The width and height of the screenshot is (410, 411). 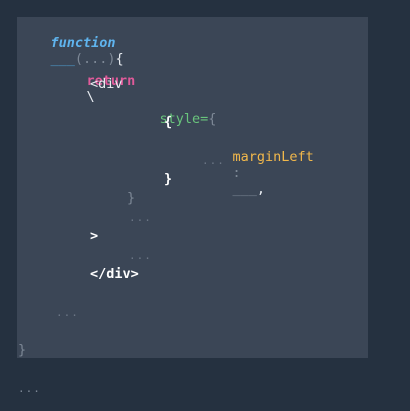 What do you see at coordinates (236, 173) in the screenshot?
I see `colon: :` at bounding box center [236, 173].